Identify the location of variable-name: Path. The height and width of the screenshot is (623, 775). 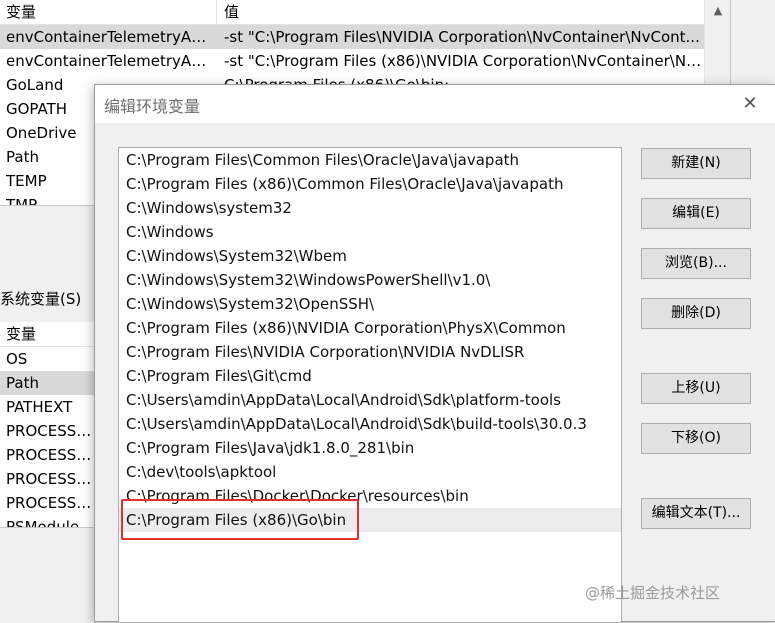
(22, 383).